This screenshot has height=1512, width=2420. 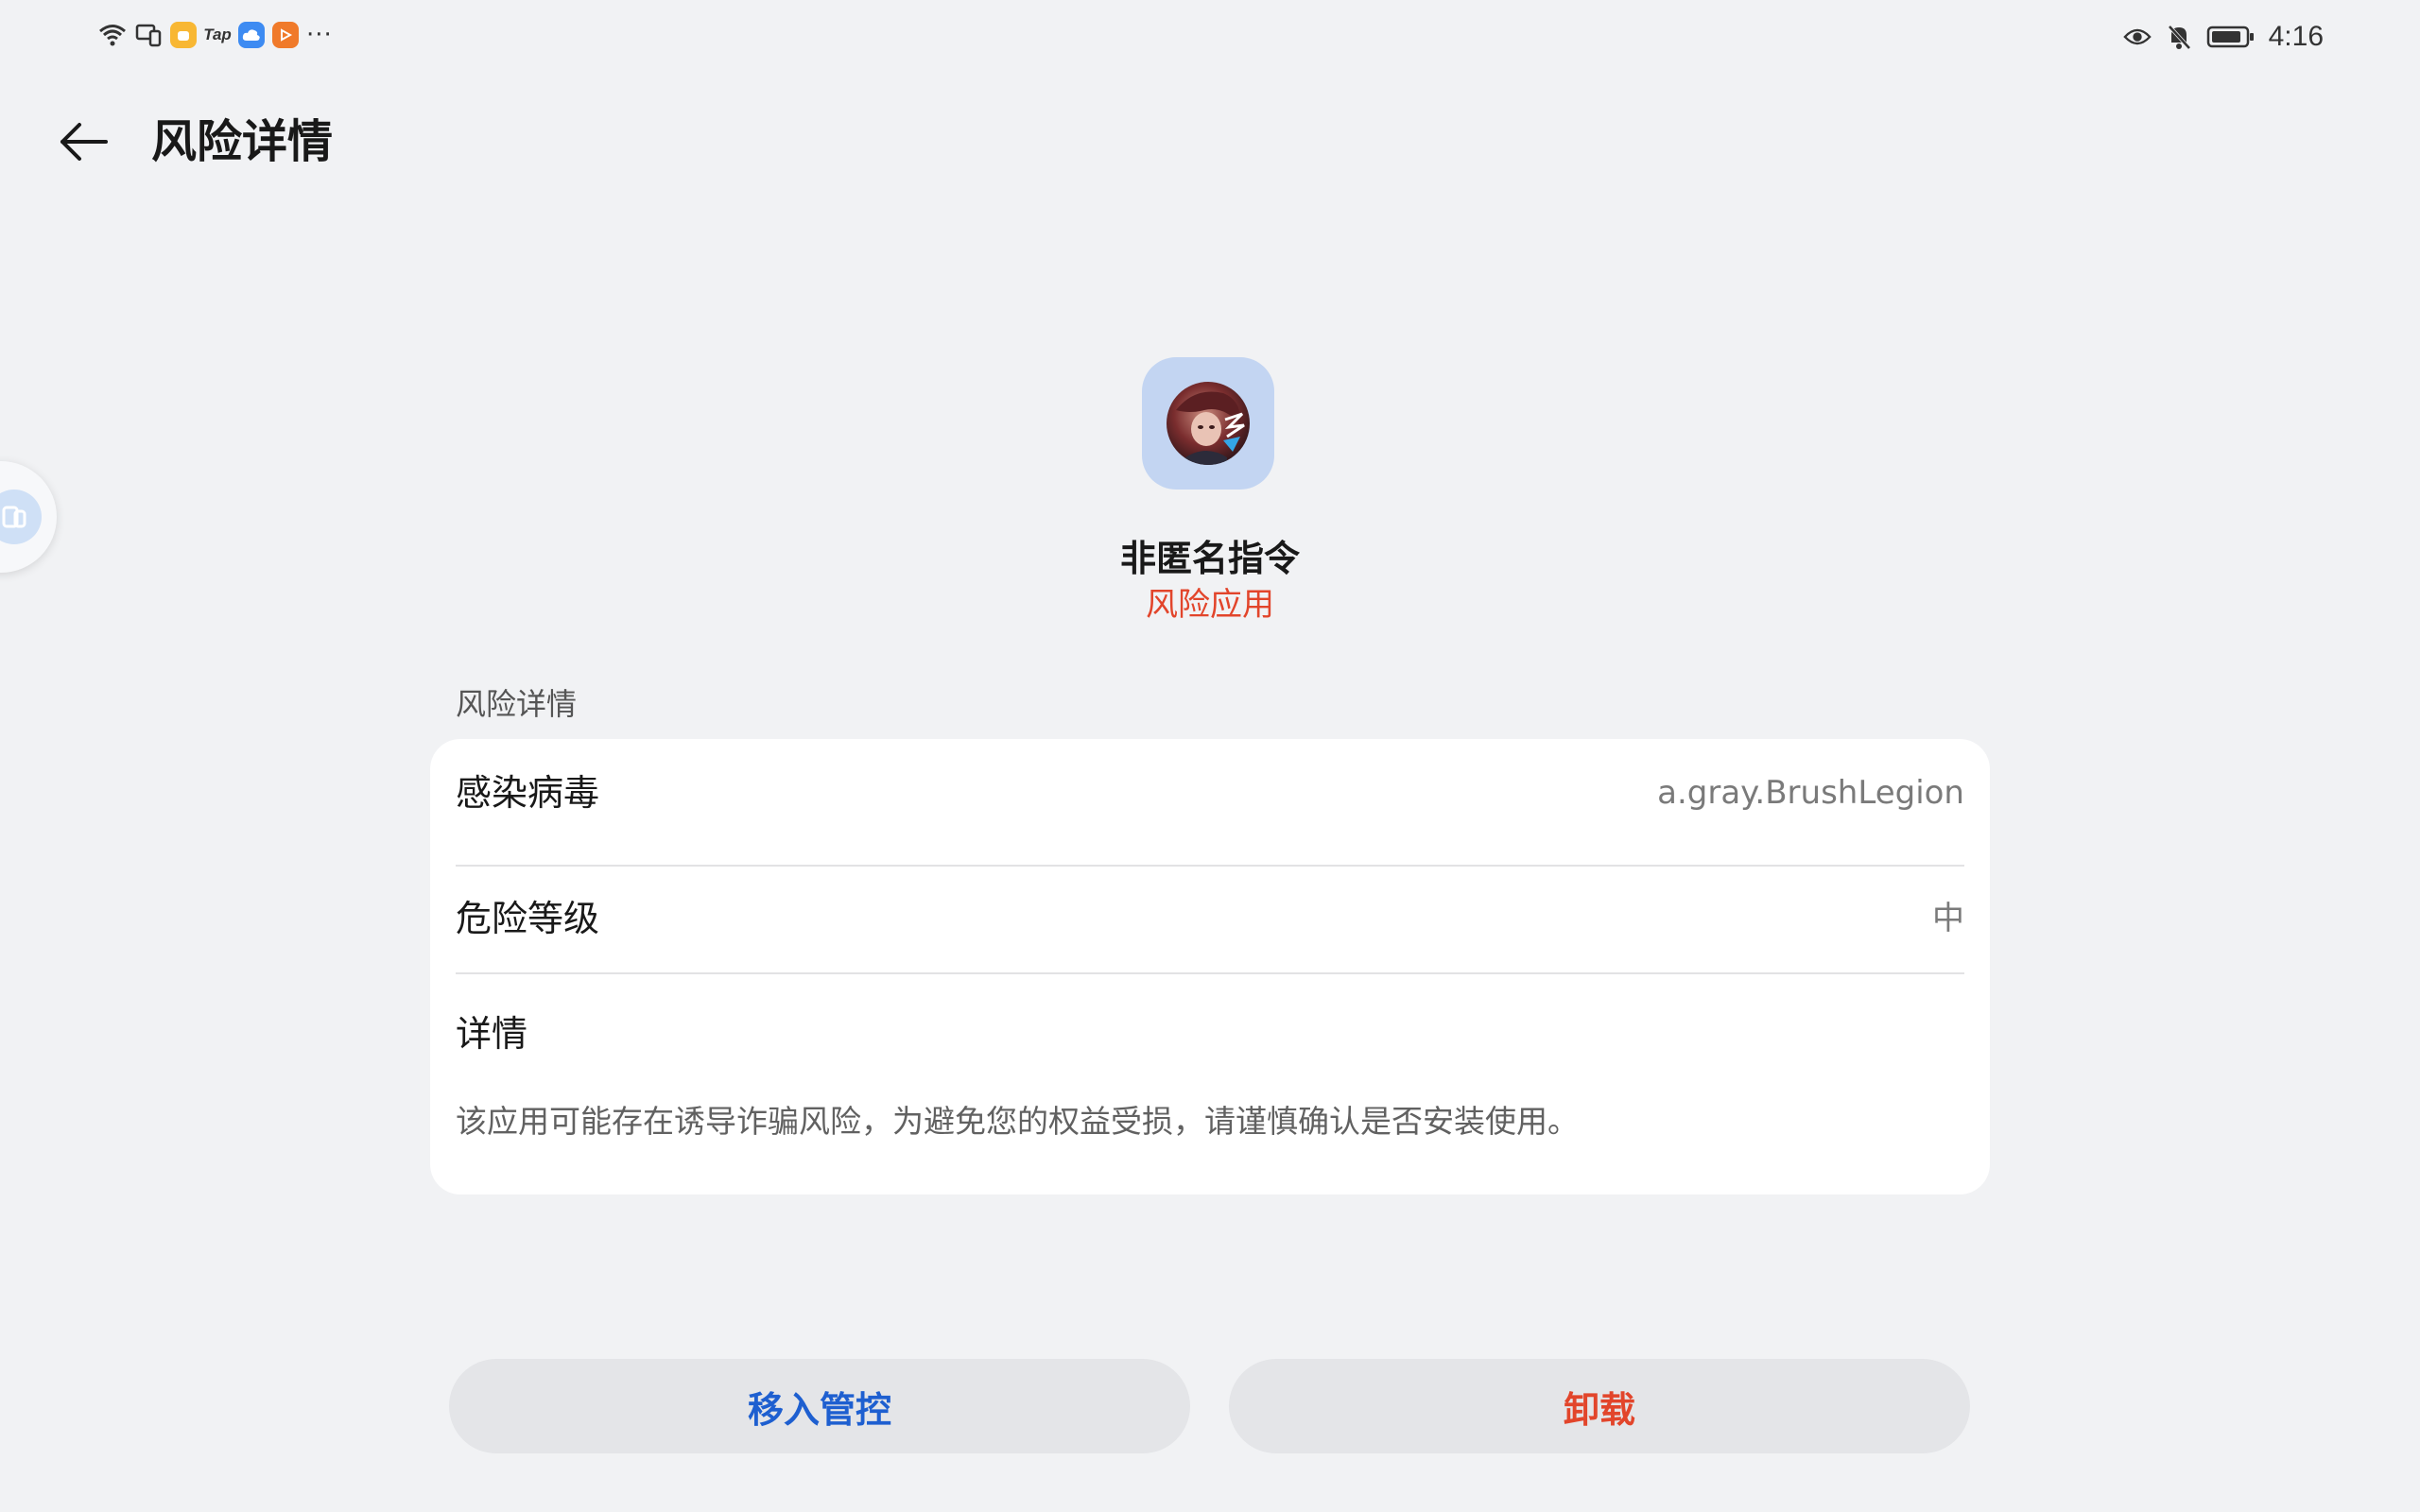 I want to click on wifi-icon, so click(x=112, y=35).